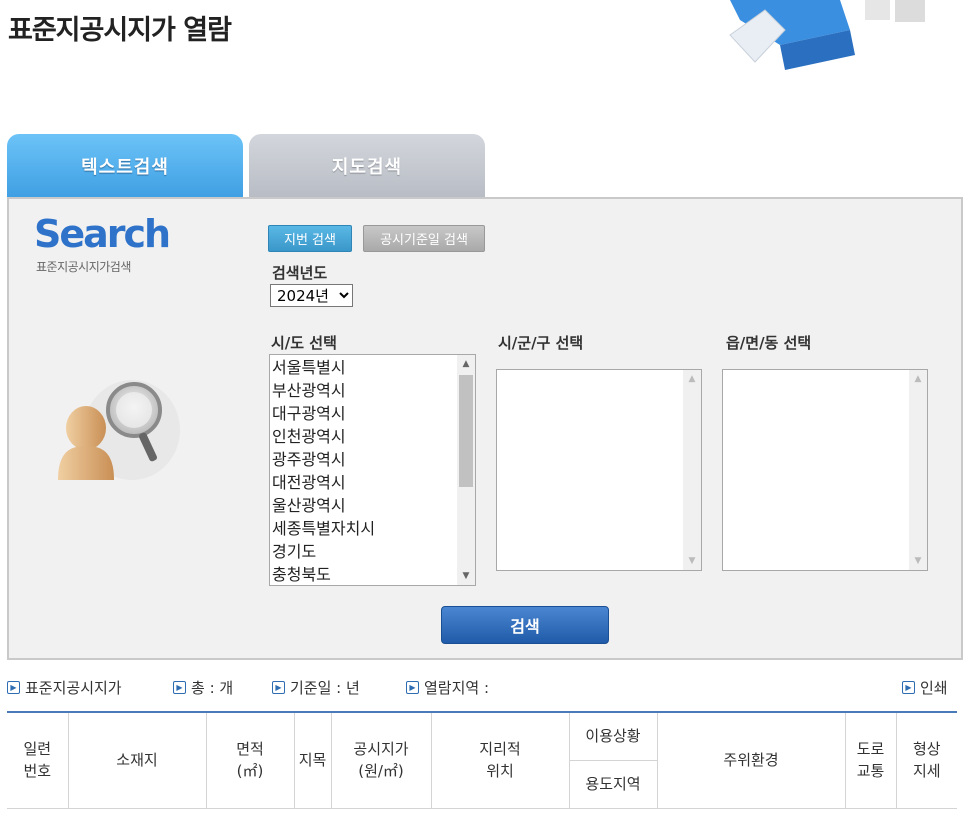 Image resolution: width=966 pixels, height=823 pixels. Describe the element at coordinates (102, 234) in the screenshot. I see `search-logo-title: Search` at that location.